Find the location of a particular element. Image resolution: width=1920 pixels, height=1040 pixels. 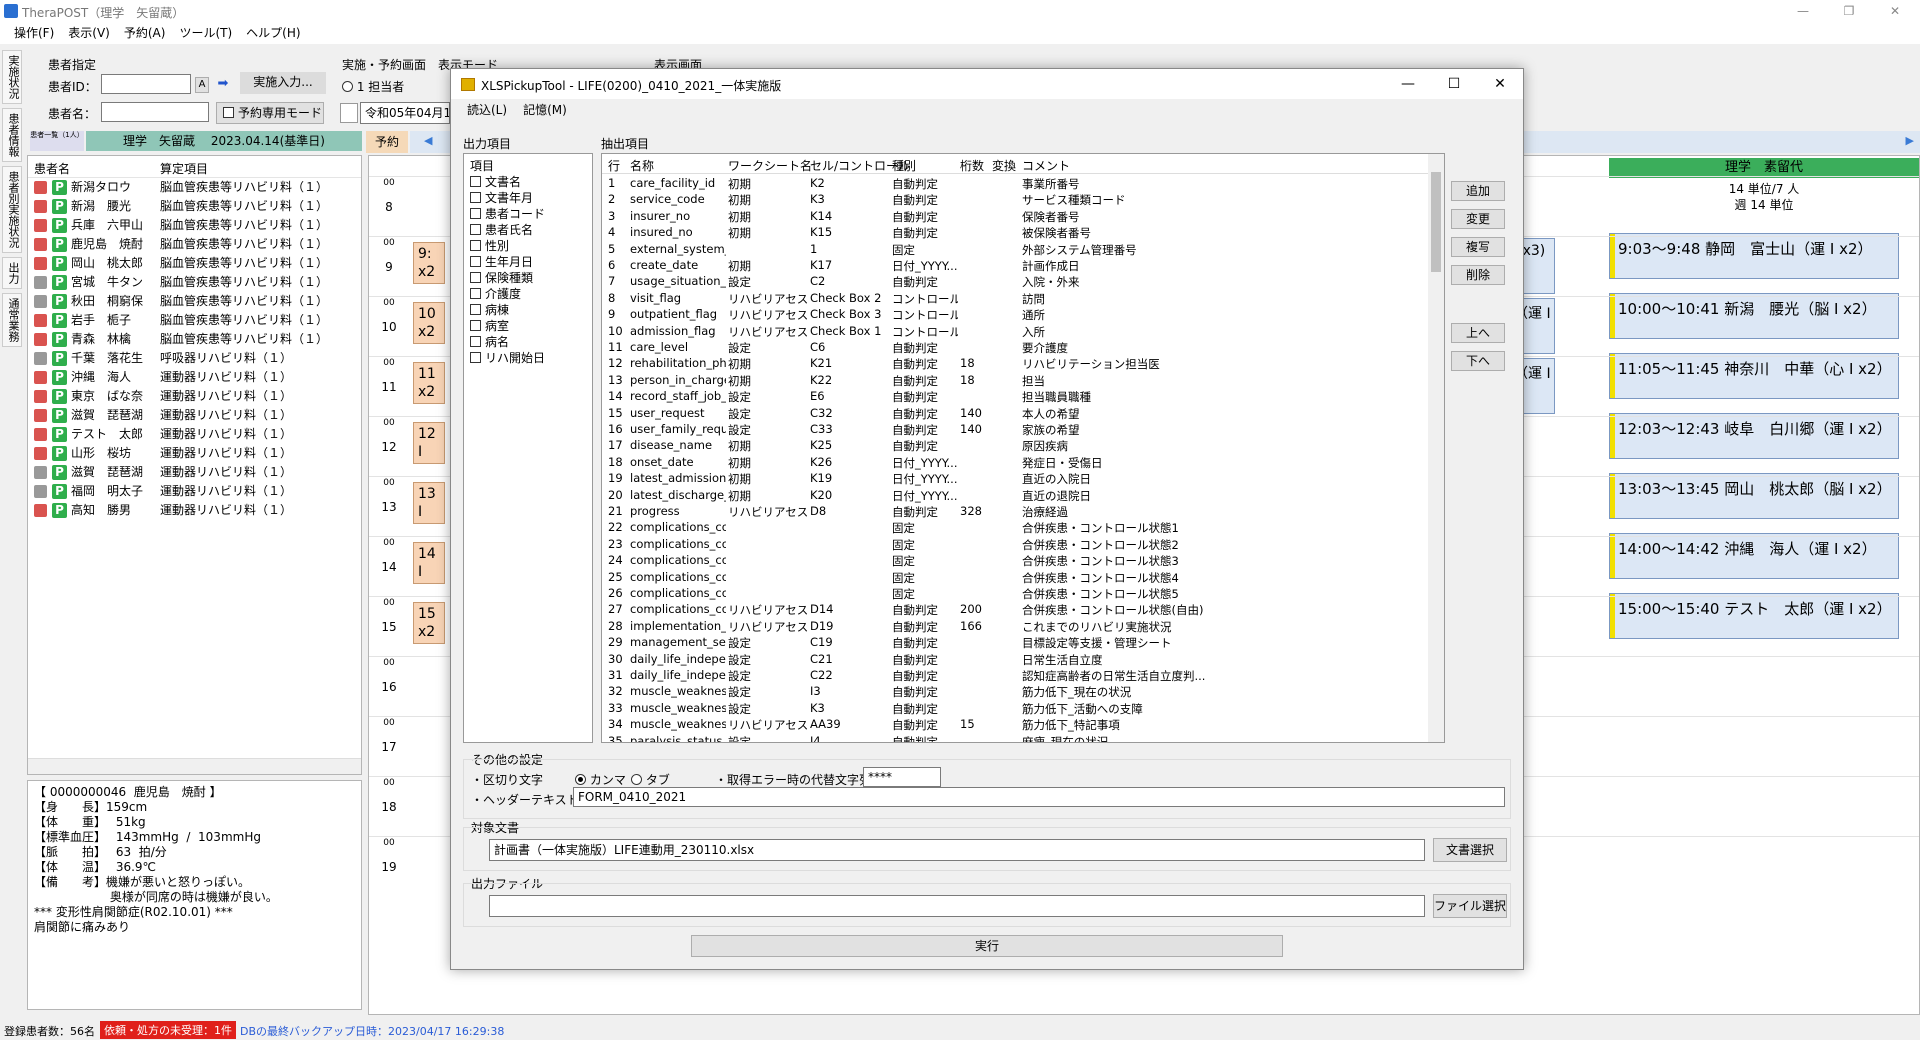

a-button: A is located at coordinates (202, 85).